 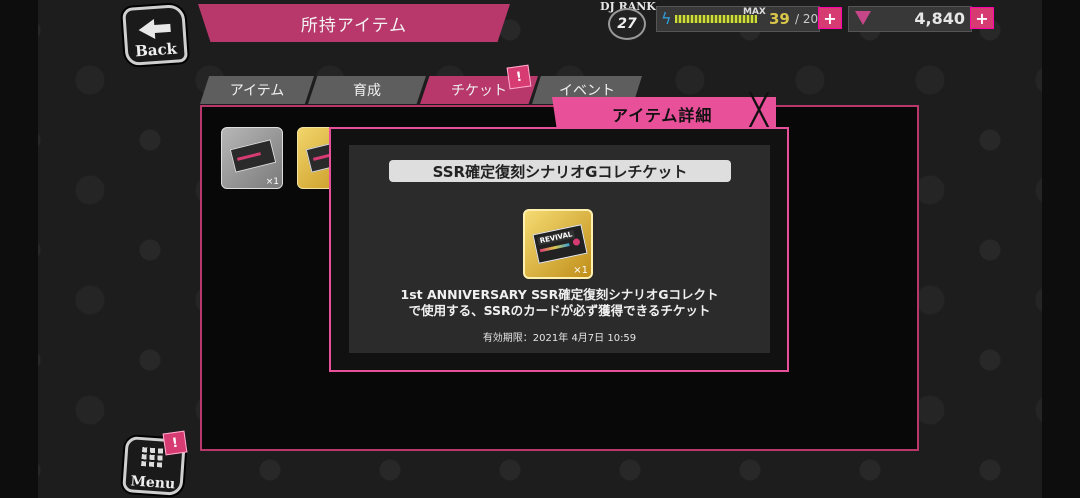 I want to click on page-title-banner: 所持アイテム, so click(x=354, y=23).